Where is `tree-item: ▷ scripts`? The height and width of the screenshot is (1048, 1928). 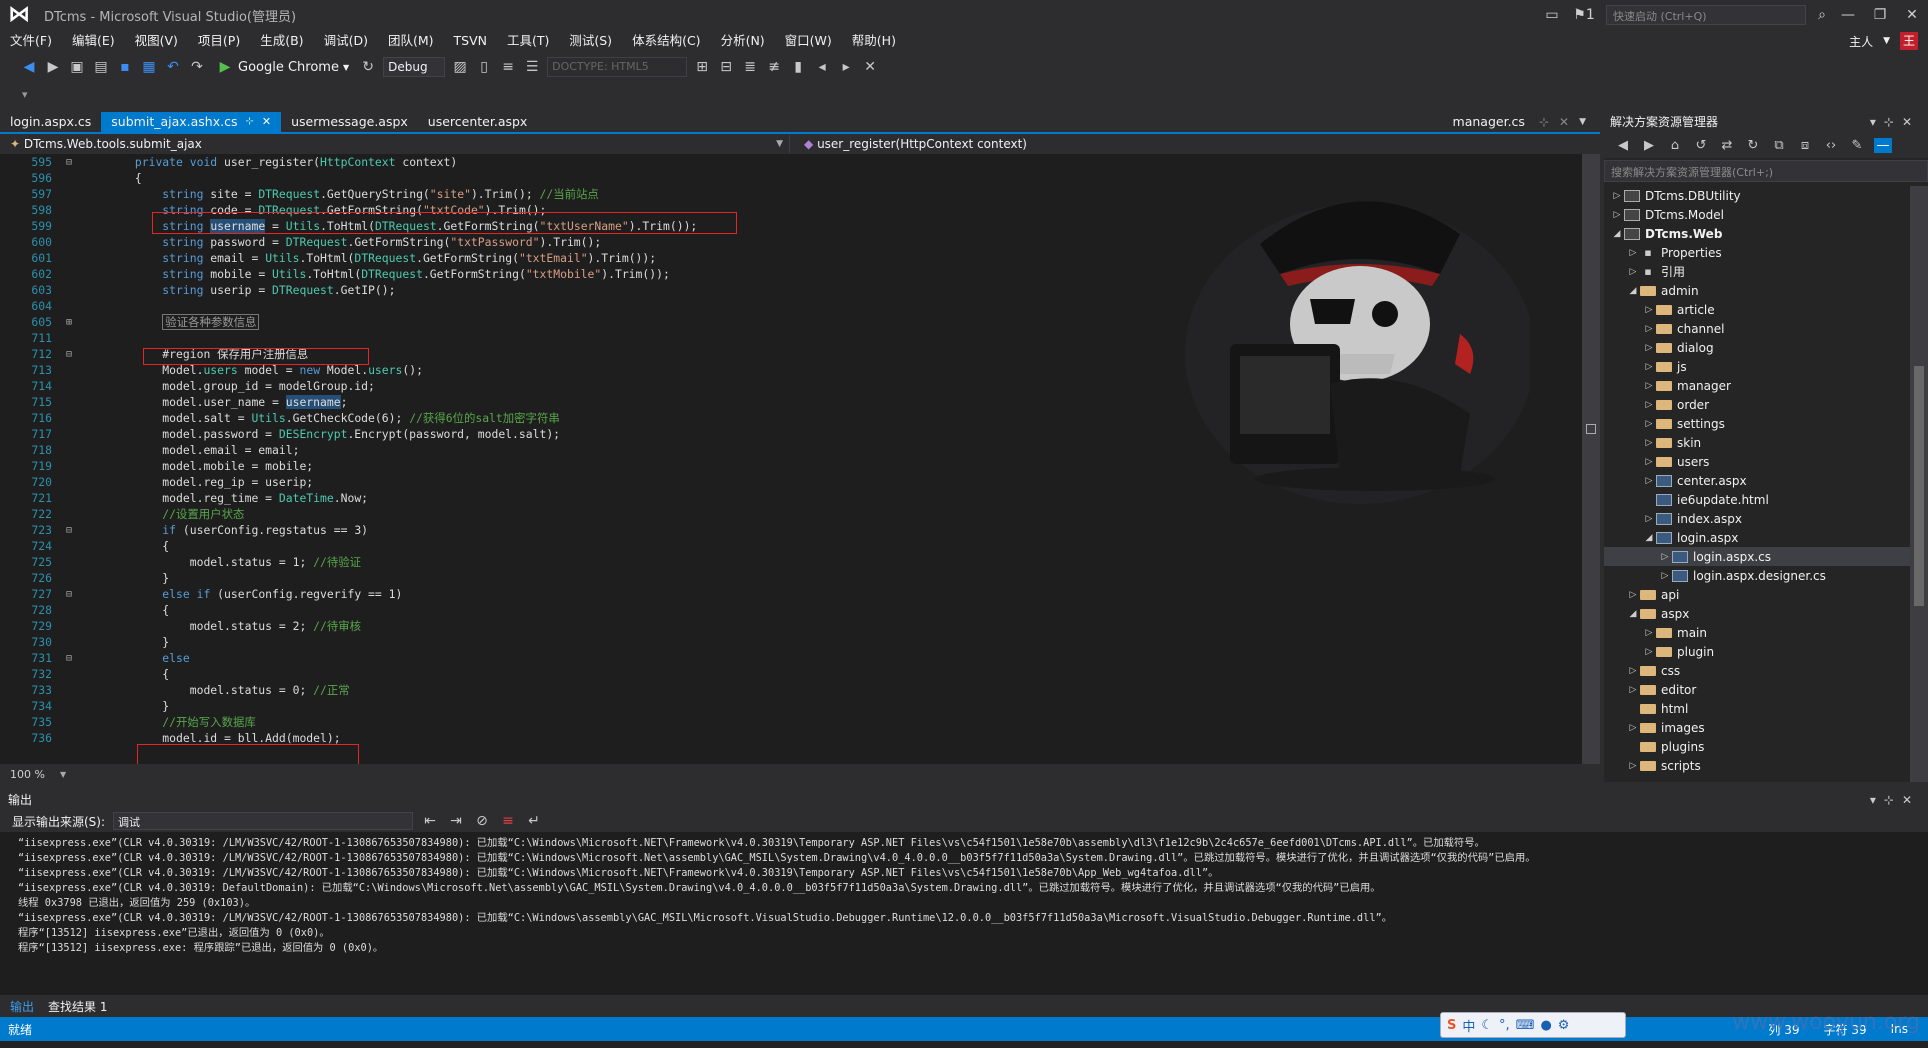
tree-item: ▷ scripts is located at coordinates (1757, 765).